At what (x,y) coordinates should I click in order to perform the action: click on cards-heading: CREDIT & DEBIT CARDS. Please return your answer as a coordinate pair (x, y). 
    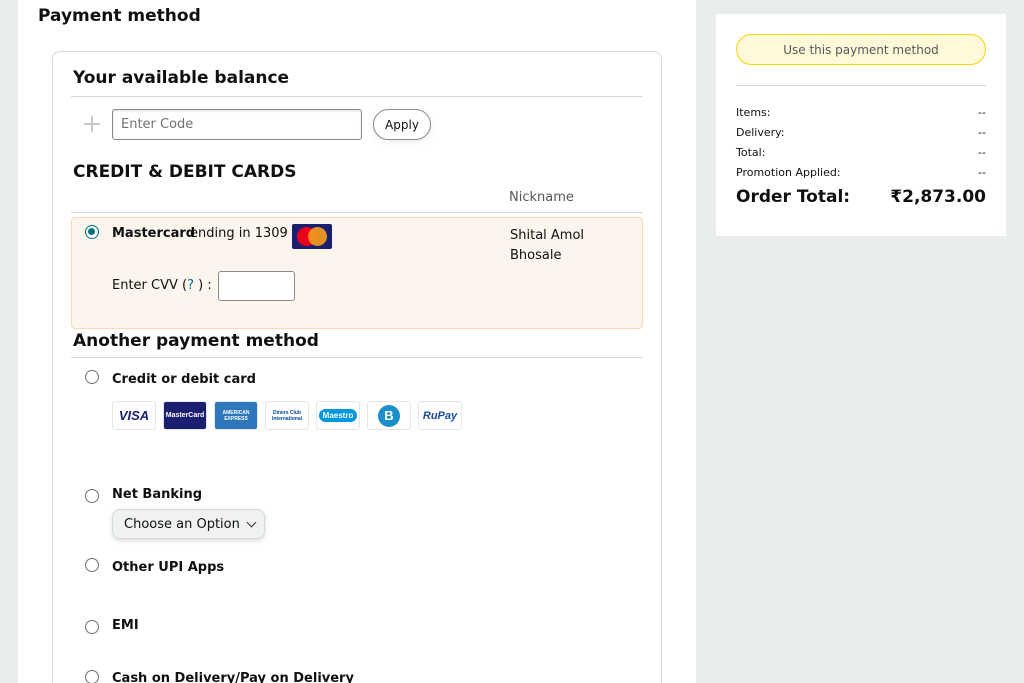
    Looking at the image, I should click on (185, 172).